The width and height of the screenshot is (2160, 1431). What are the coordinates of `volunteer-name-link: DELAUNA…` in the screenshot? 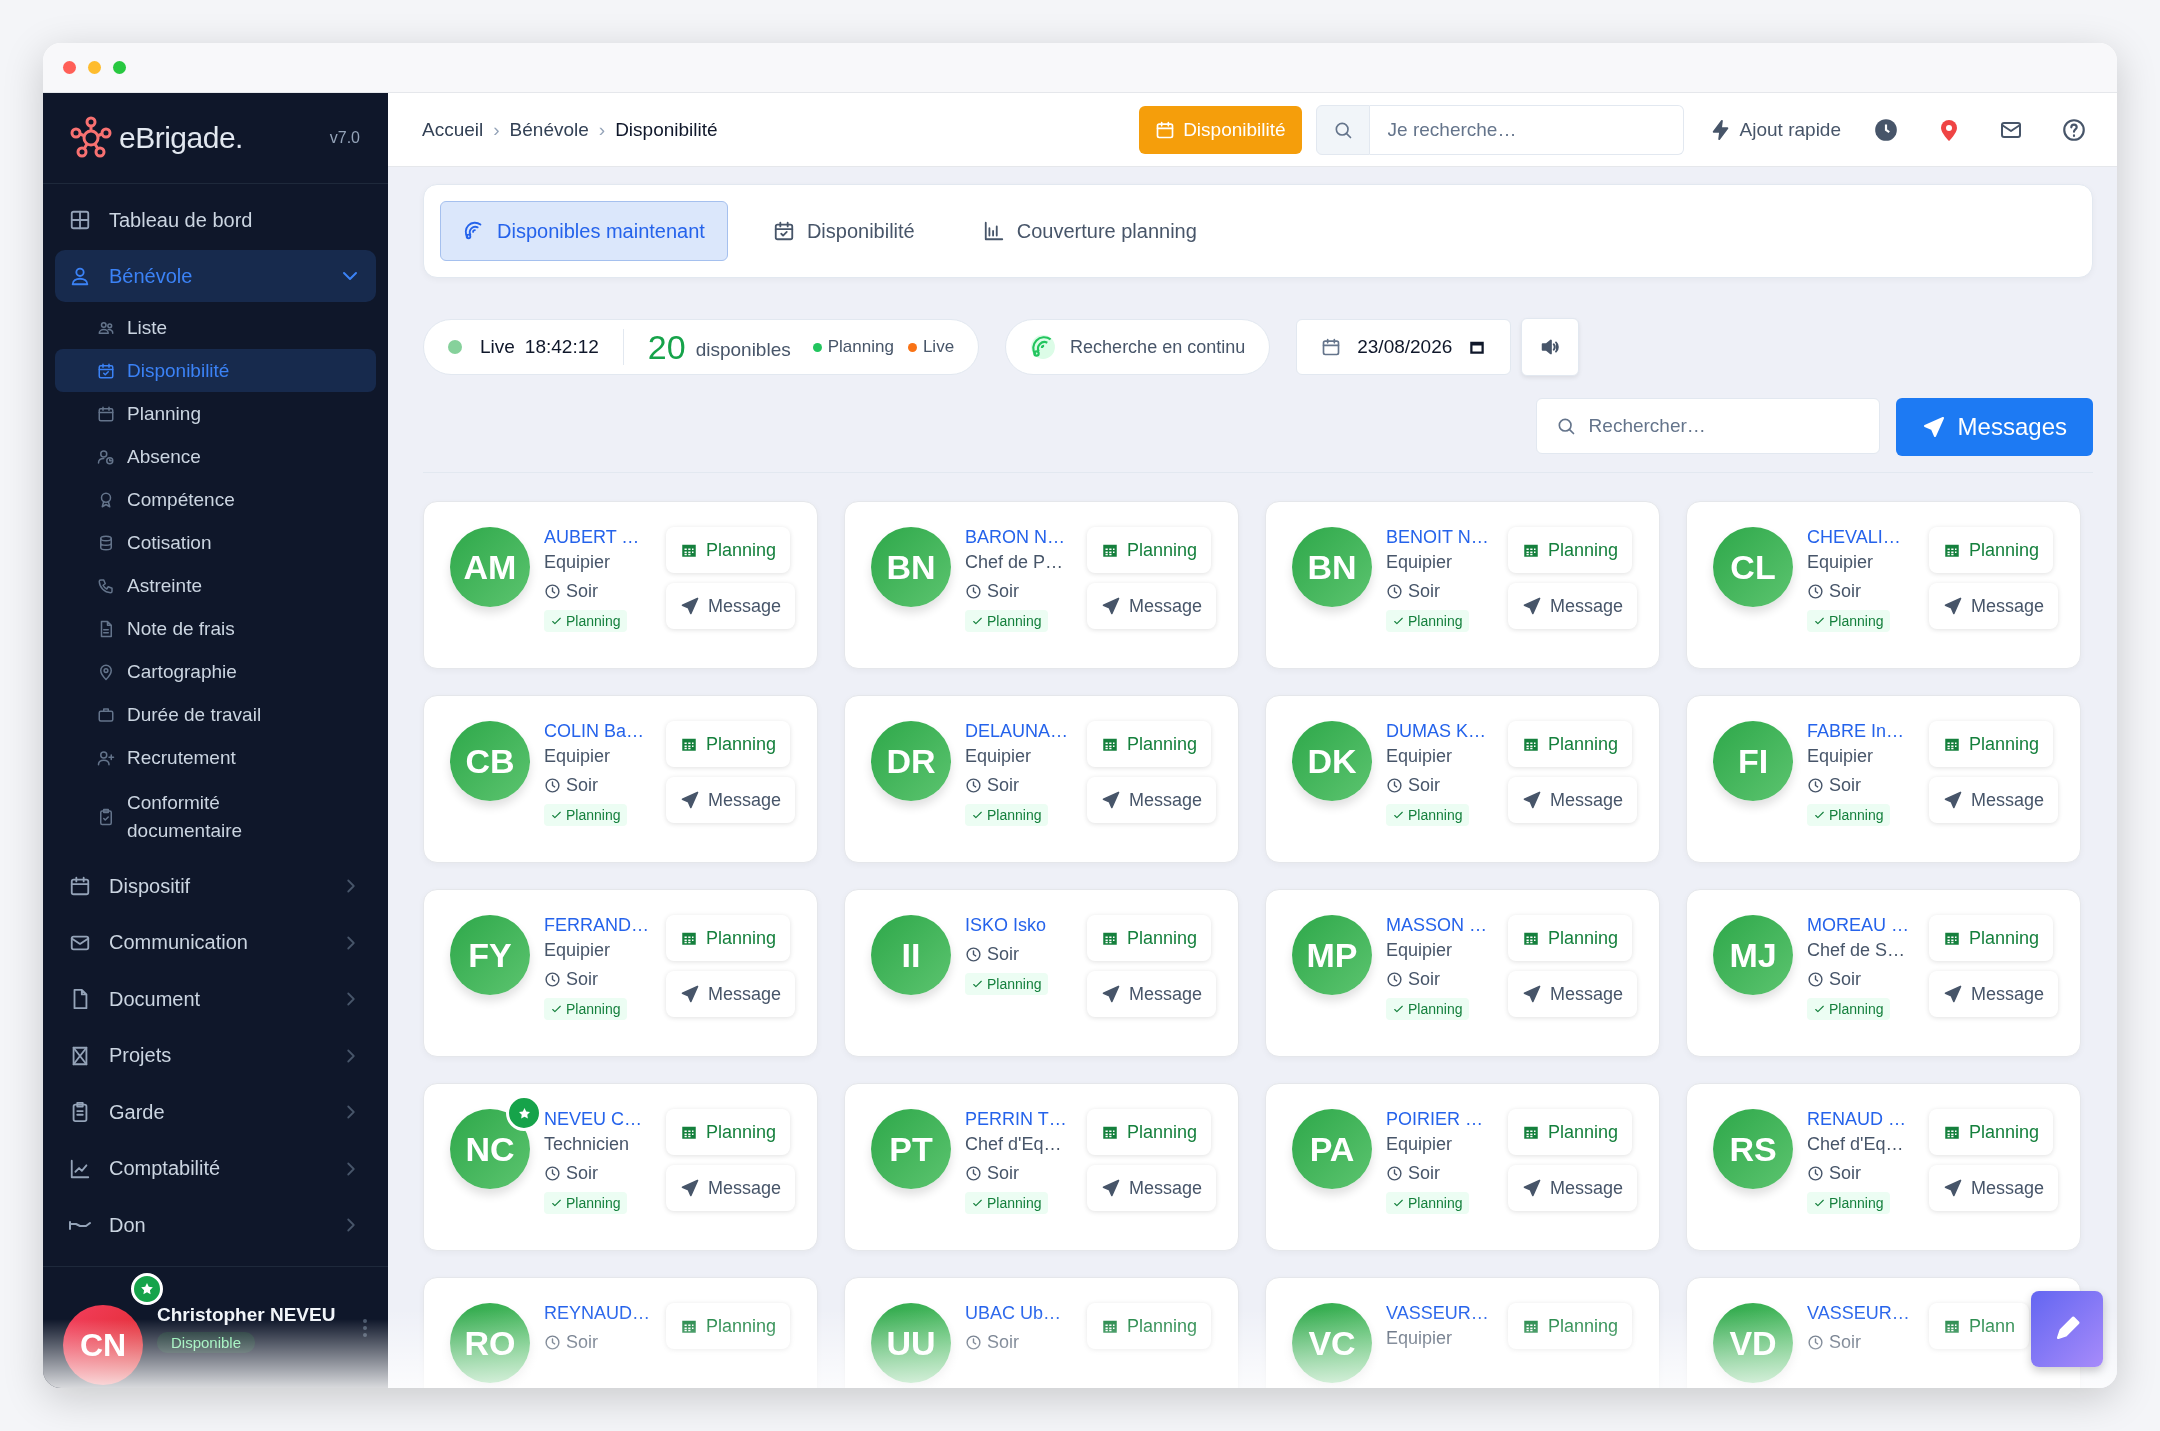 It's located at (1019, 731).